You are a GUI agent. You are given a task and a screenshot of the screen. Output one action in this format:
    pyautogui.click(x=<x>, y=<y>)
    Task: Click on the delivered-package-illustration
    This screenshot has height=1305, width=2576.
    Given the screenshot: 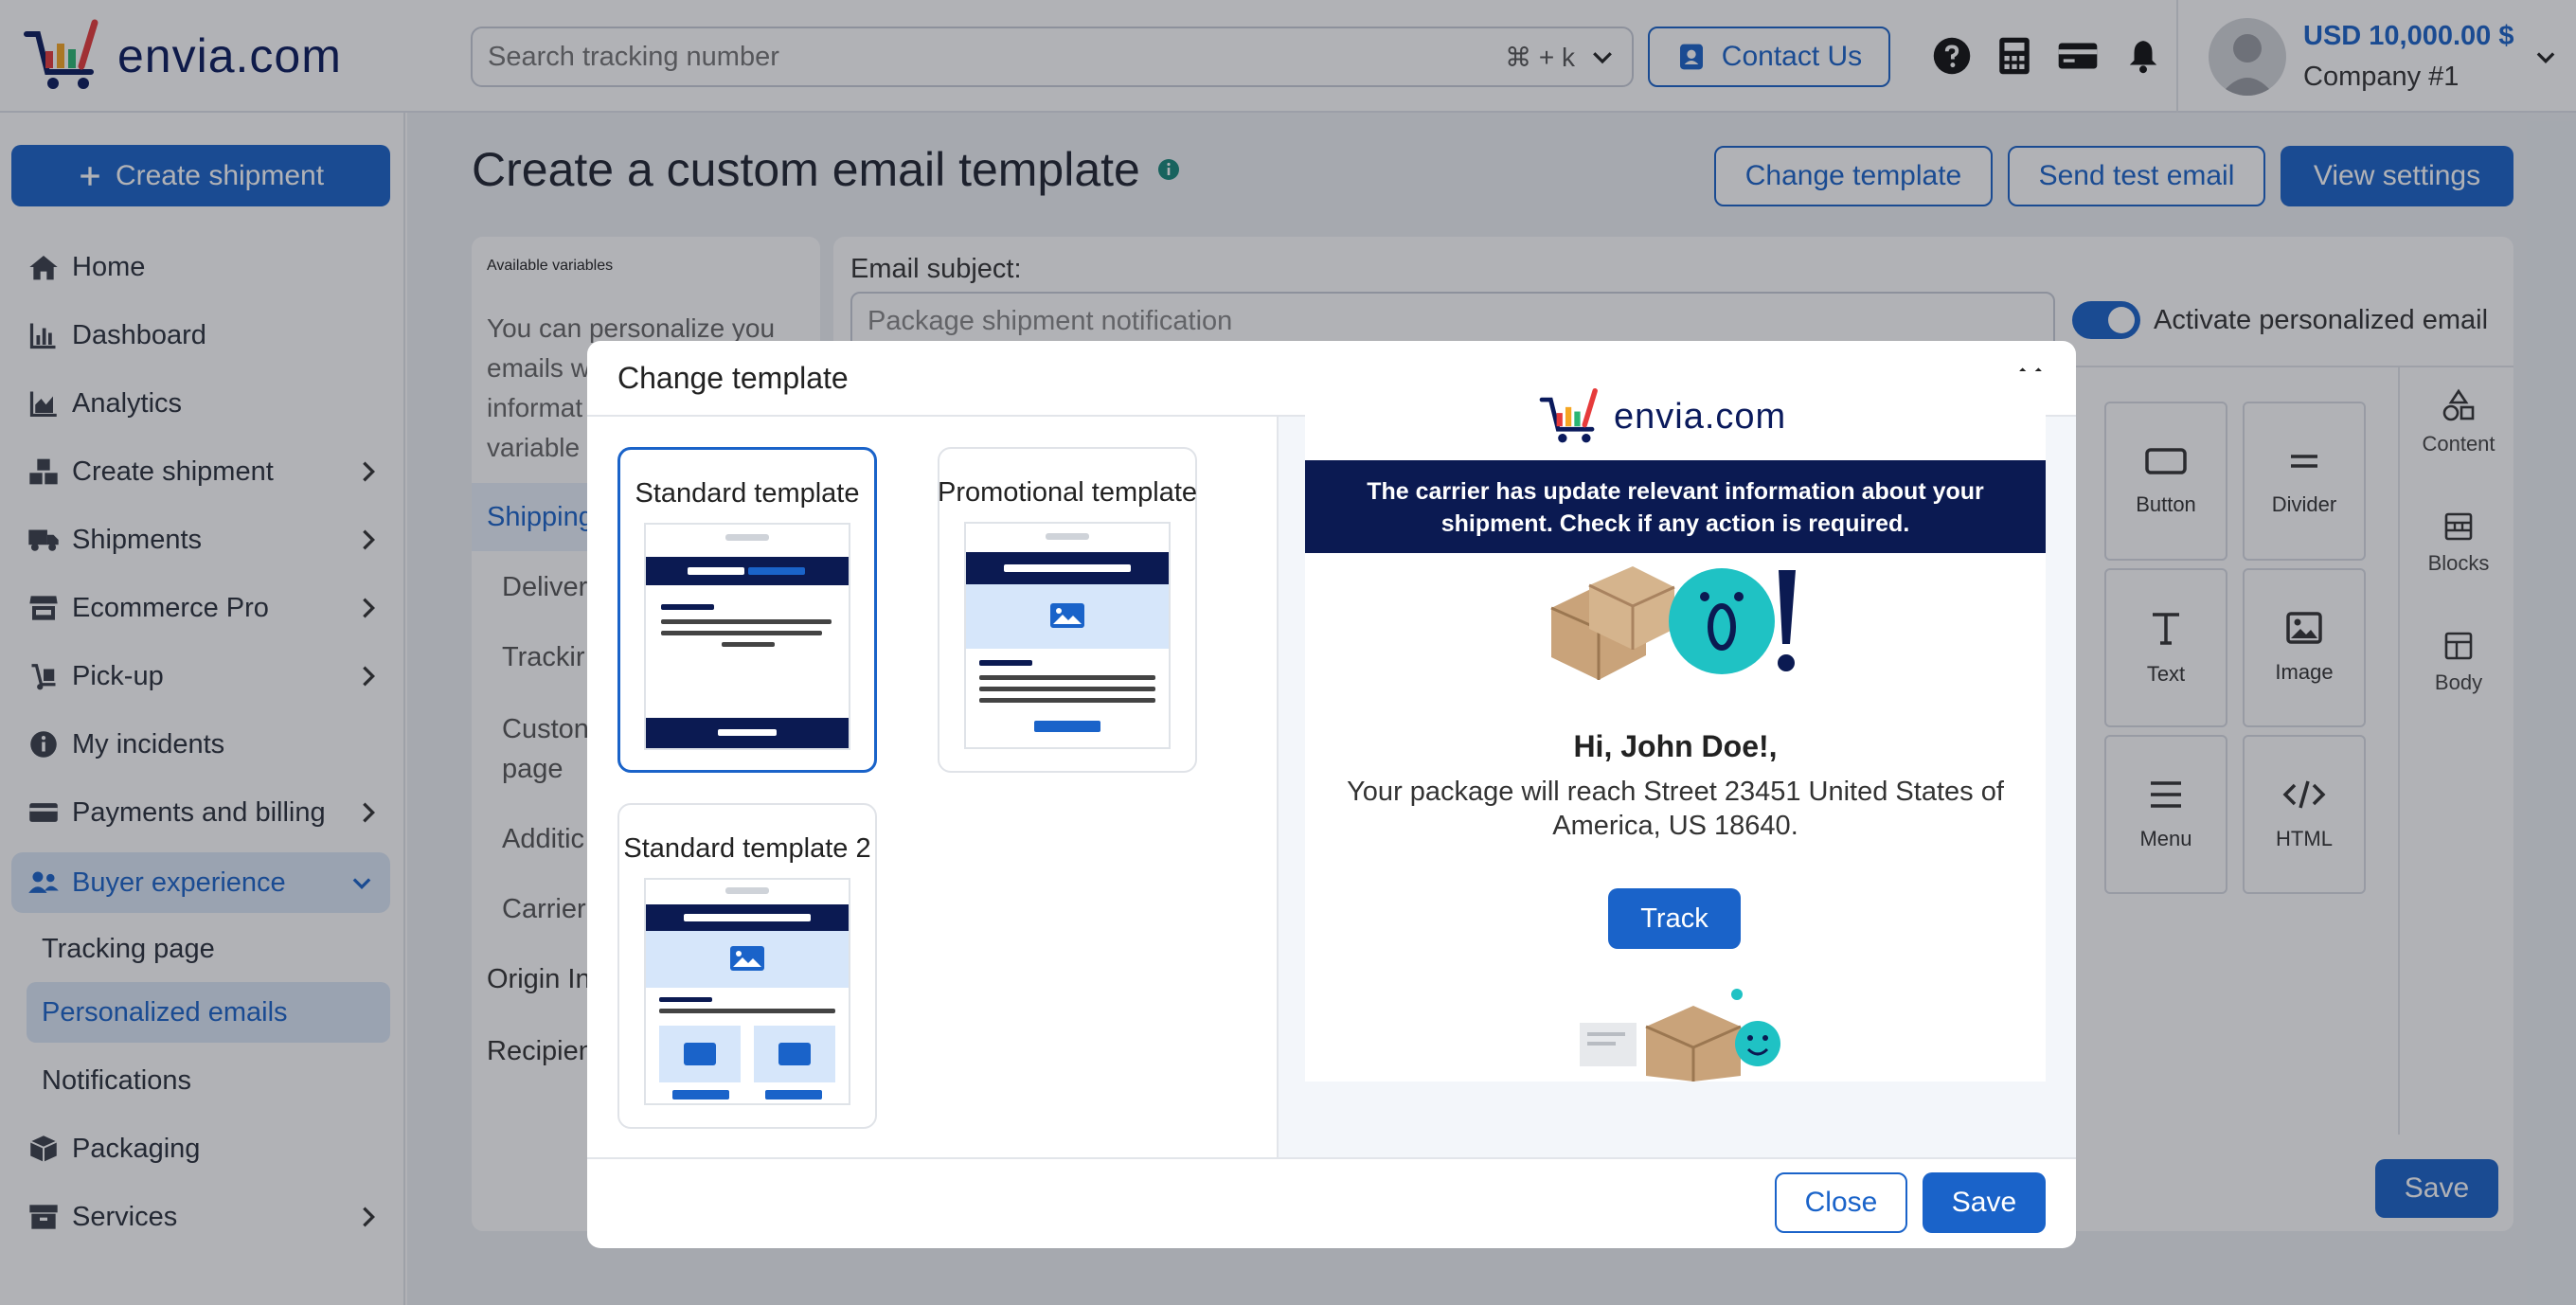 What is the action you would take?
    pyautogui.click(x=1680, y=1035)
    